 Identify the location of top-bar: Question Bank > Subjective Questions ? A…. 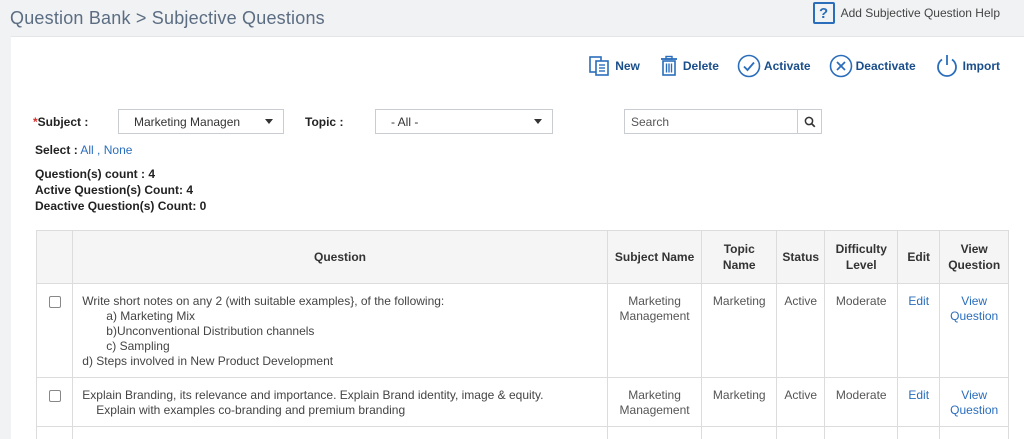
(512, 18).